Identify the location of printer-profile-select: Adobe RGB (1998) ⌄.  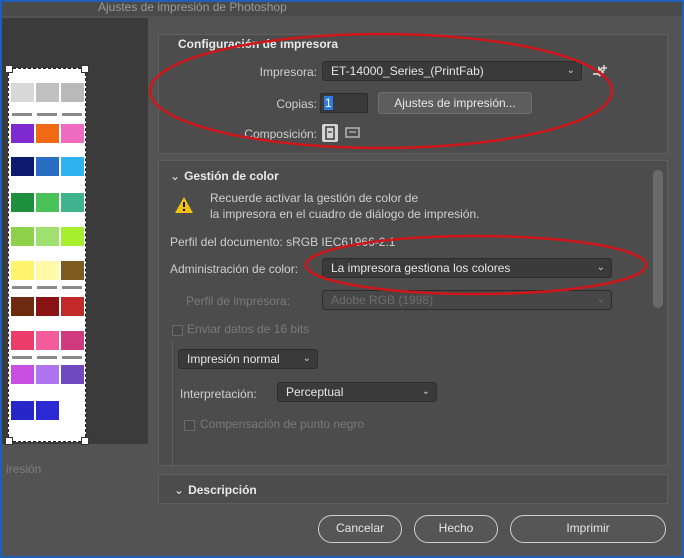
(467, 300).